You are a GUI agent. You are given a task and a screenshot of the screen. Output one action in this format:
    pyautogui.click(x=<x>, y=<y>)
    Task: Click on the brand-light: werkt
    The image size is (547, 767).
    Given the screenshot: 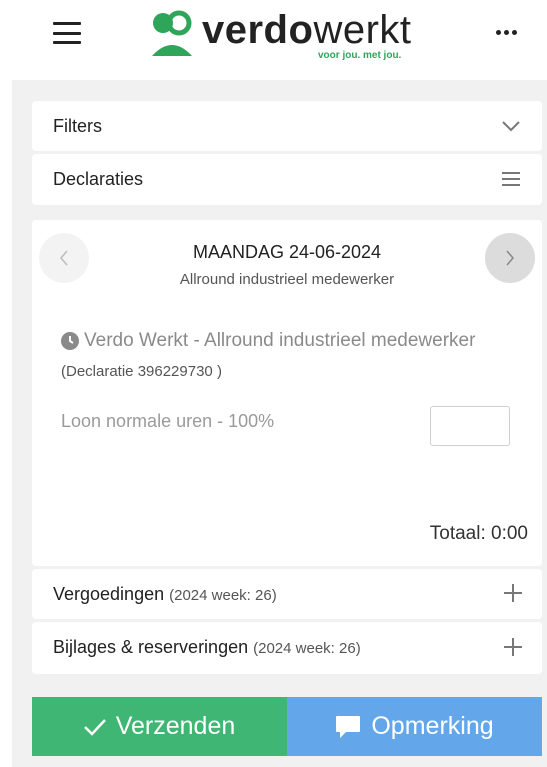 What is the action you would take?
    pyautogui.click(x=362, y=30)
    